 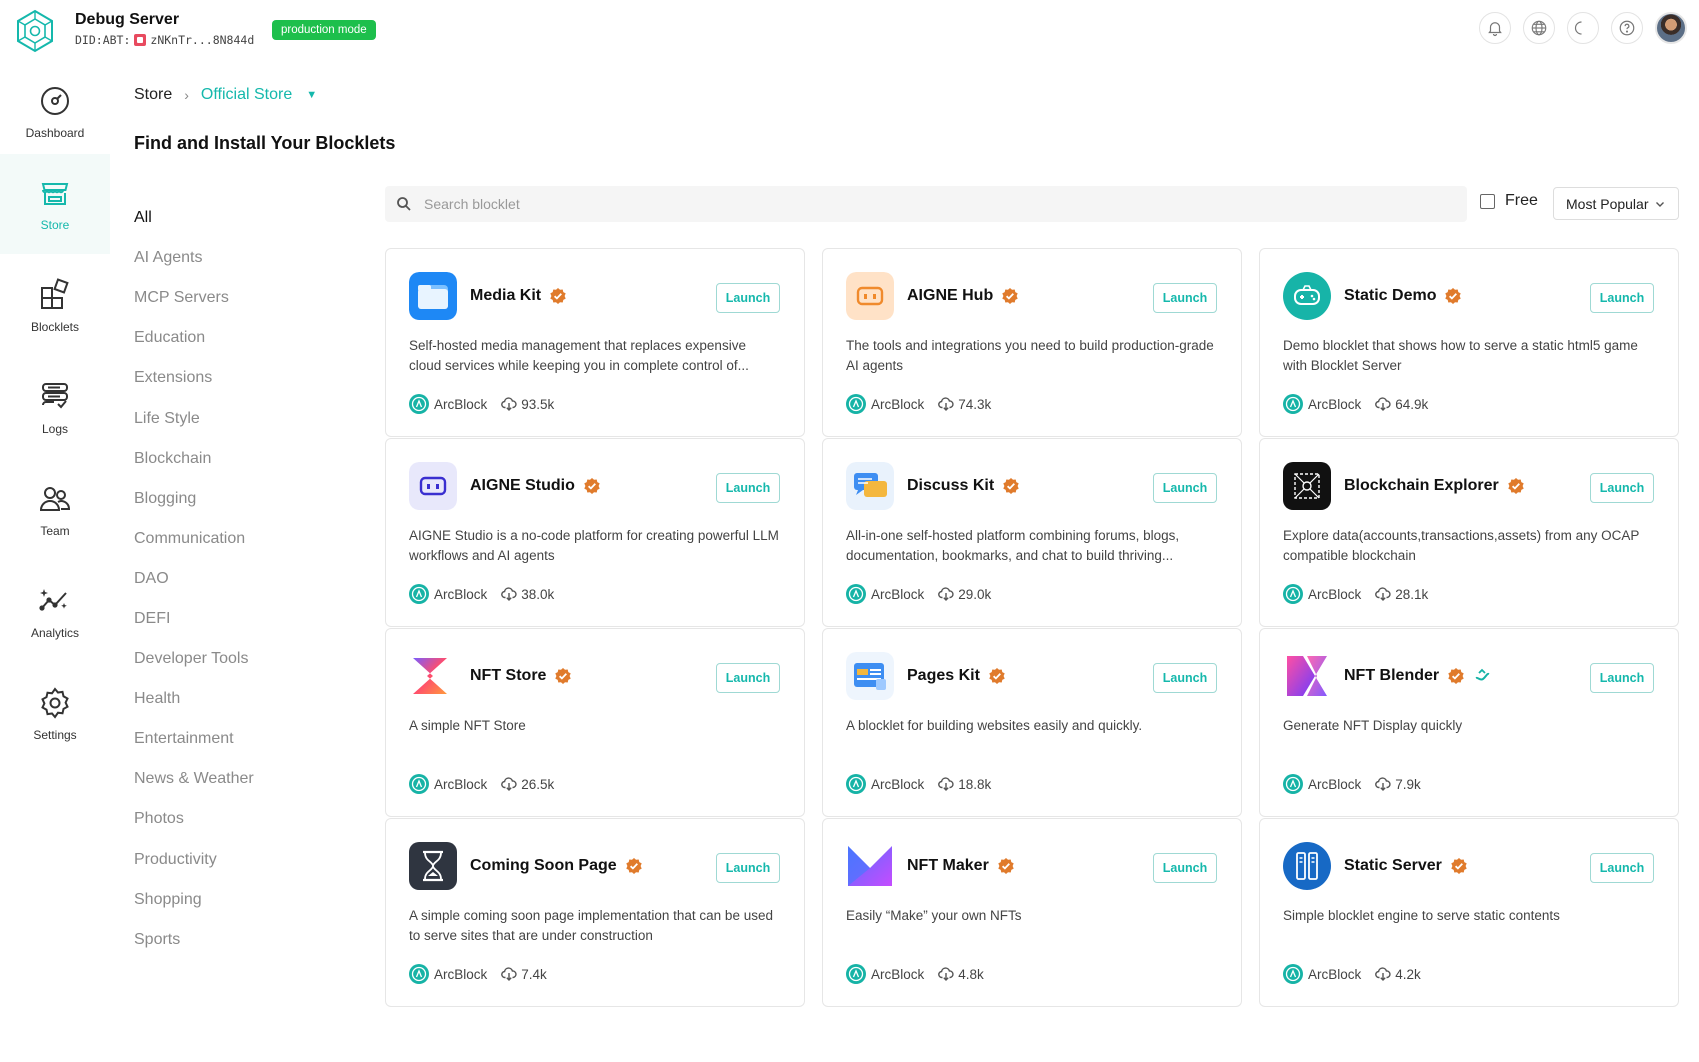 What do you see at coordinates (1539, 28) in the screenshot?
I see `language-button` at bounding box center [1539, 28].